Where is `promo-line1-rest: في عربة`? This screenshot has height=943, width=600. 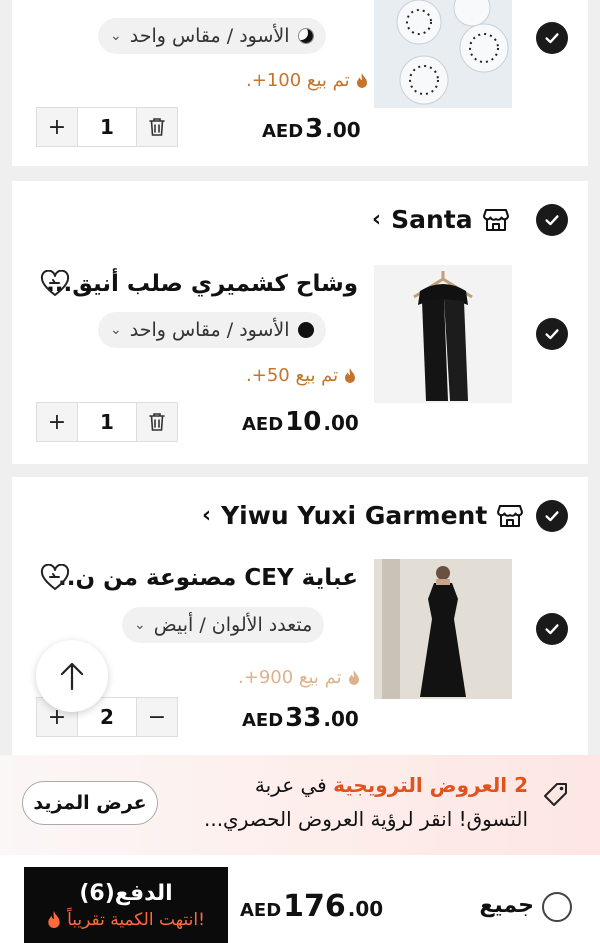
promo-line1-rest: في عربة is located at coordinates (294, 785).